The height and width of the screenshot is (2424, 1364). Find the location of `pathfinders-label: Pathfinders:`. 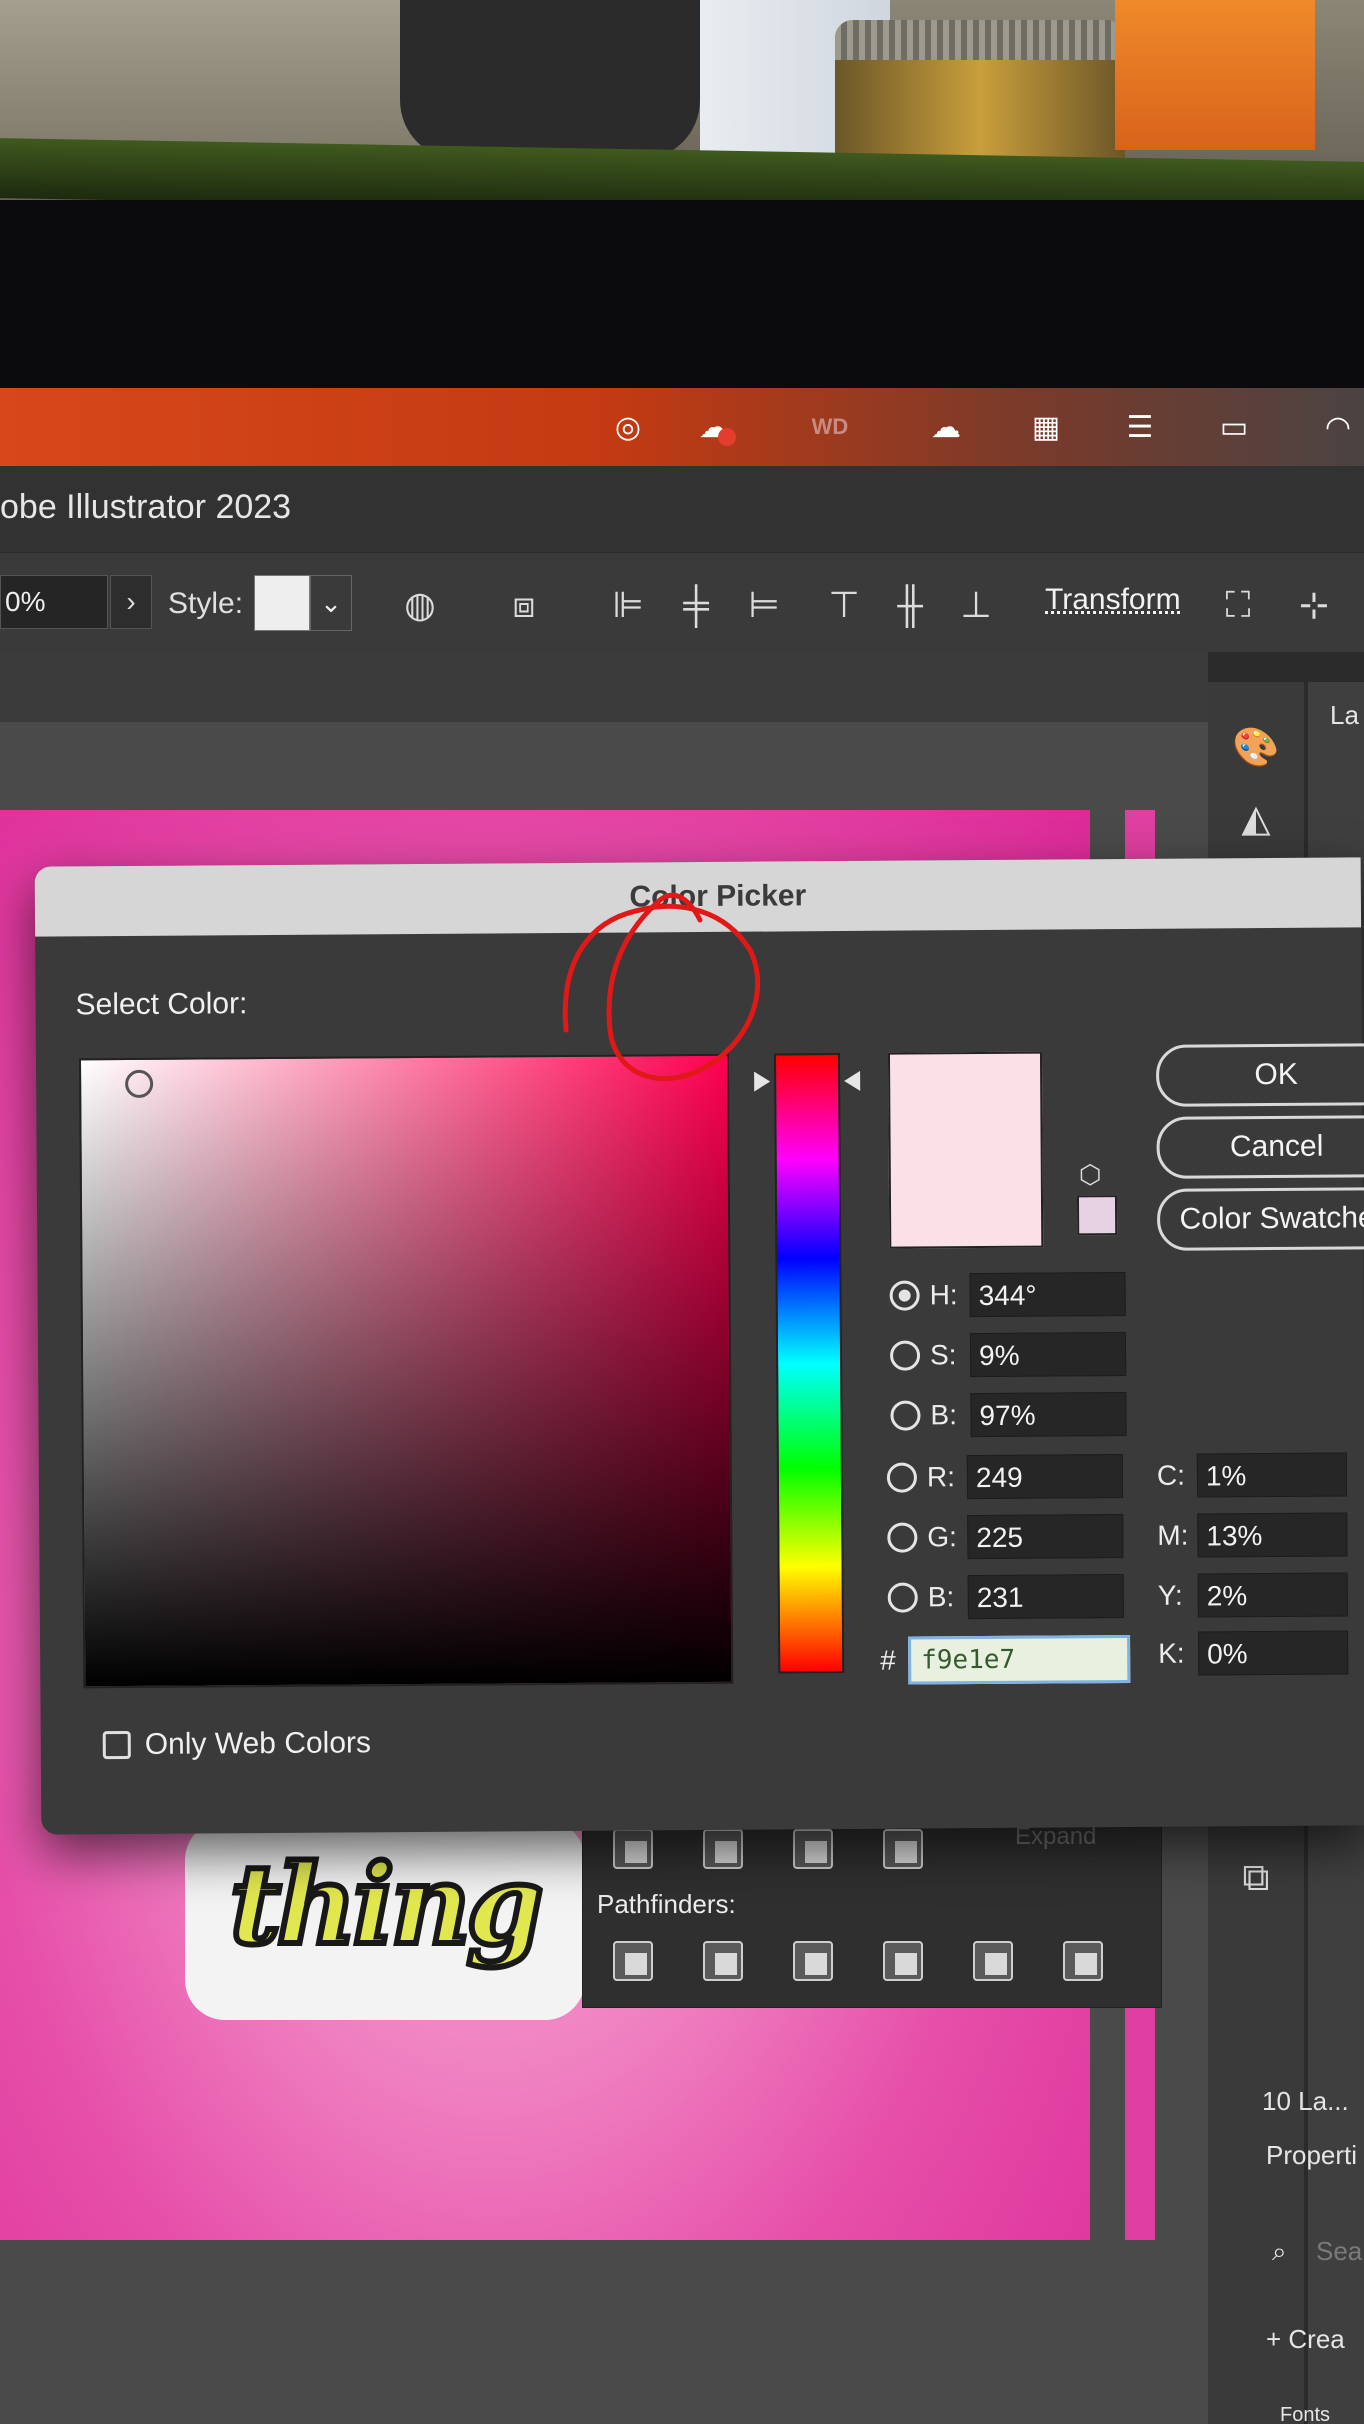

pathfinders-label: Pathfinders: is located at coordinates (666, 1904).